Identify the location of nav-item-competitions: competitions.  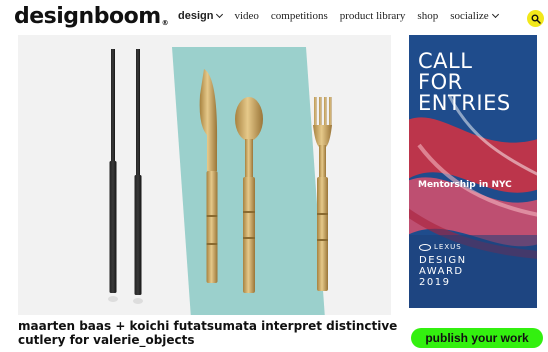
(299, 16).